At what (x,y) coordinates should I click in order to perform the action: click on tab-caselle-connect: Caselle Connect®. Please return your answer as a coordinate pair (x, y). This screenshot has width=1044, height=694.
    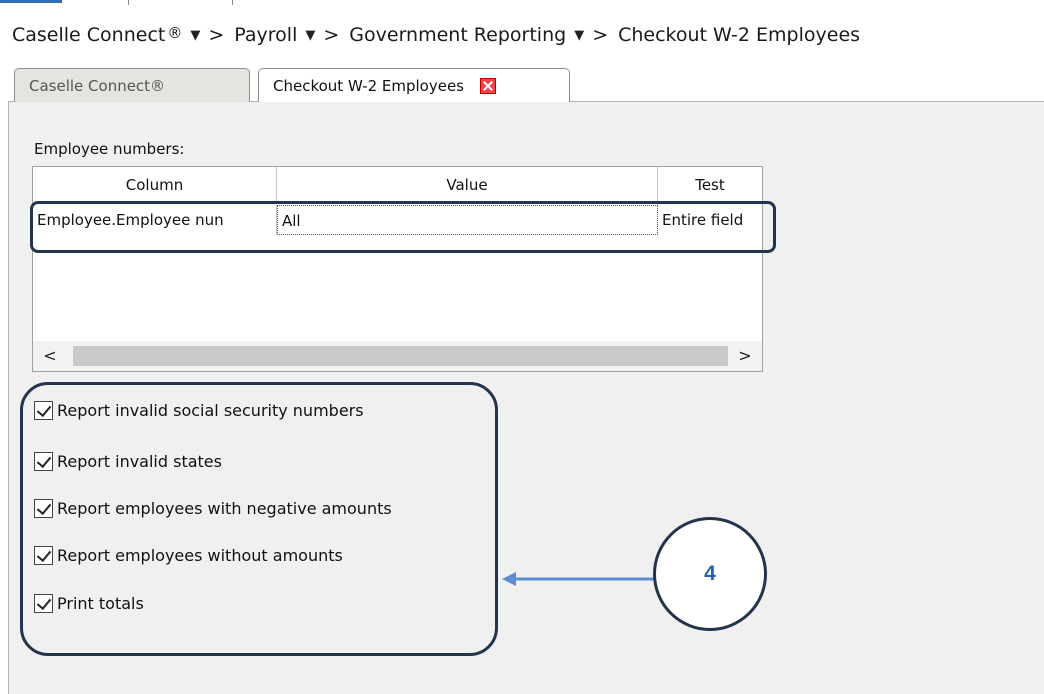
    Looking at the image, I should click on (132, 85).